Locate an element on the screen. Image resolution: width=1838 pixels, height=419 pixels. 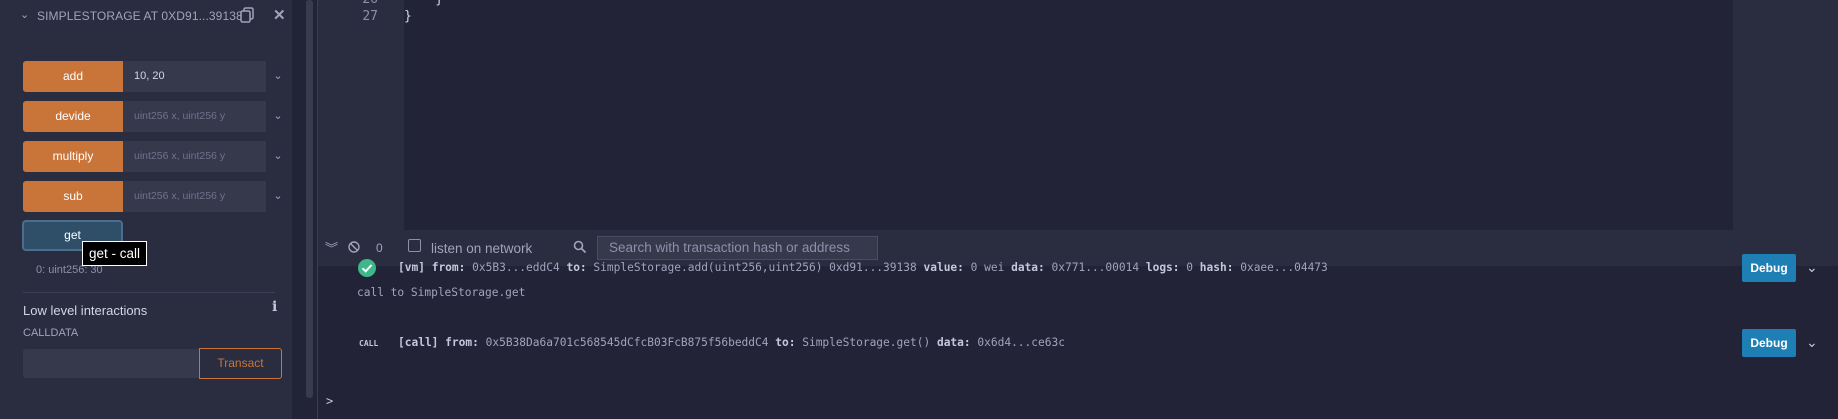
editor-minimap is located at coordinates (1785, 115).